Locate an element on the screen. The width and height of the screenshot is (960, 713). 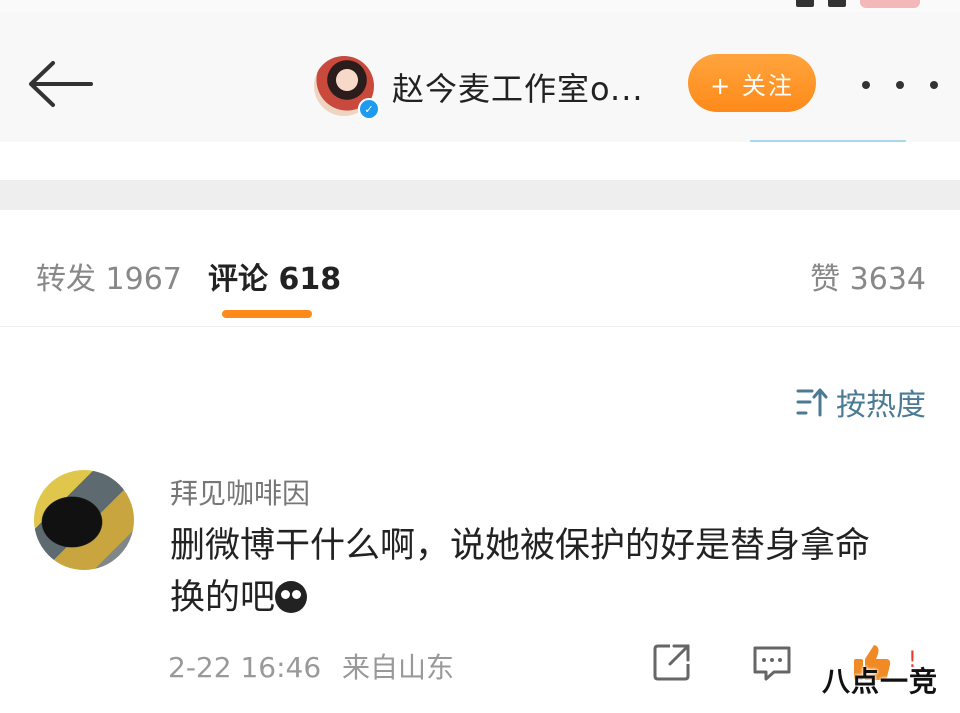
share-button is located at coordinates (672, 662).